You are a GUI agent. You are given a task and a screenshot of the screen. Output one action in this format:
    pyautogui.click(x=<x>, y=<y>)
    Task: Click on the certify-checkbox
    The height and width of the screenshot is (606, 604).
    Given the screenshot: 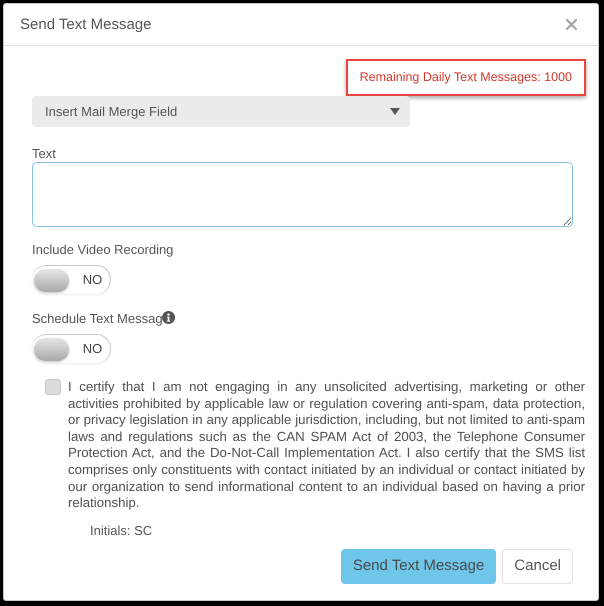 What is the action you would take?
    pyautogui.click(x=53, y=387)
    